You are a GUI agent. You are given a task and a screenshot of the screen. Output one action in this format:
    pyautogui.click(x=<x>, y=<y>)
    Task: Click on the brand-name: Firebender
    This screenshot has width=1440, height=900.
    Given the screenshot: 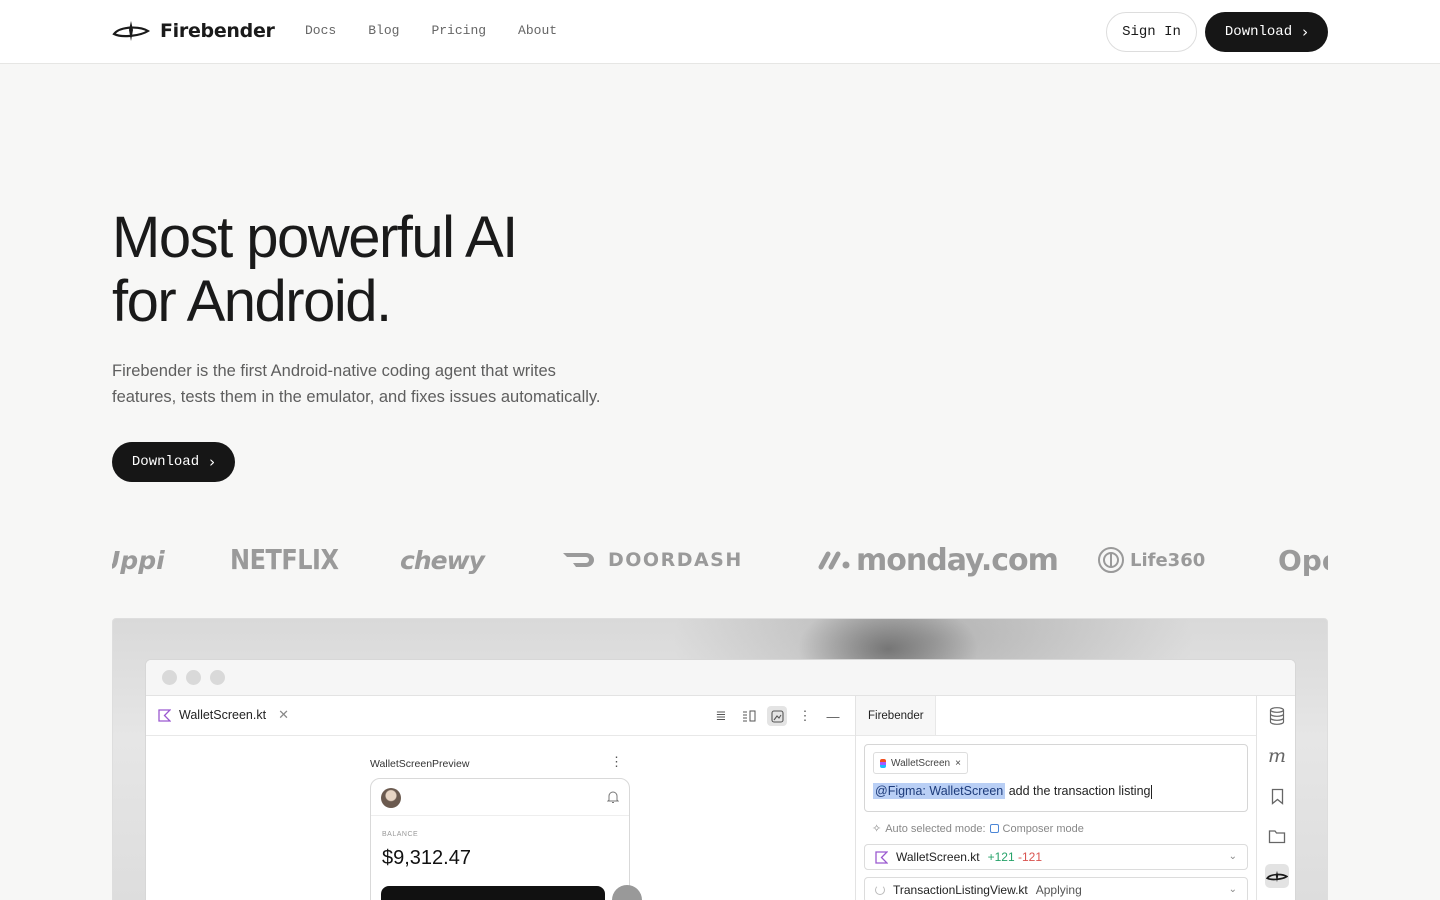 What is the action you would take?
    pyautogui.click(x=217, y=31)
    